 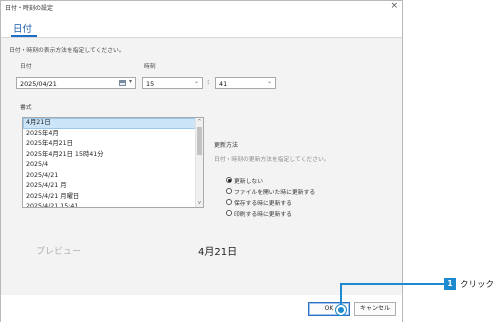 What do you see at coordinates (122, 83) in the screenshot?
I see `calendar-icon` at bounding box center [122, 83].